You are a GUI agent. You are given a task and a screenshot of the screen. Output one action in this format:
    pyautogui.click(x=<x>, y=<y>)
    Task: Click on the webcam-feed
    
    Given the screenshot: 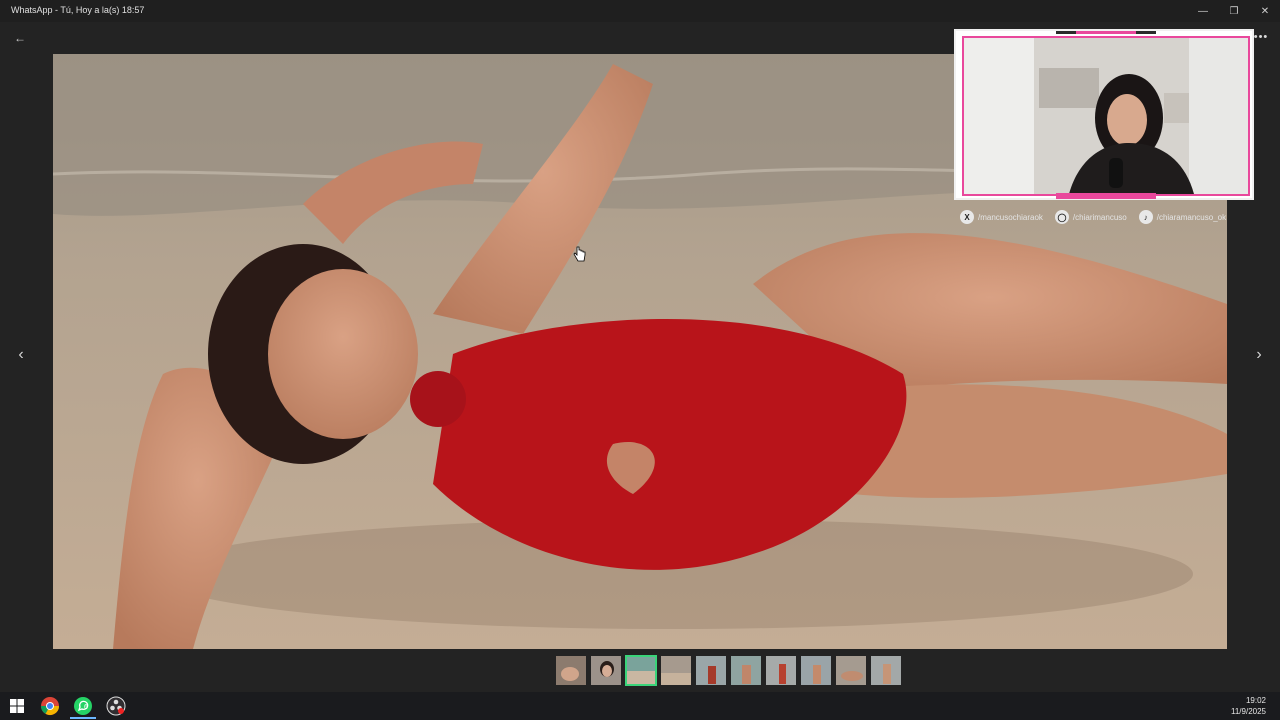 What is the action you would take?
    pyautogui.click(x=1106, y=116)
    